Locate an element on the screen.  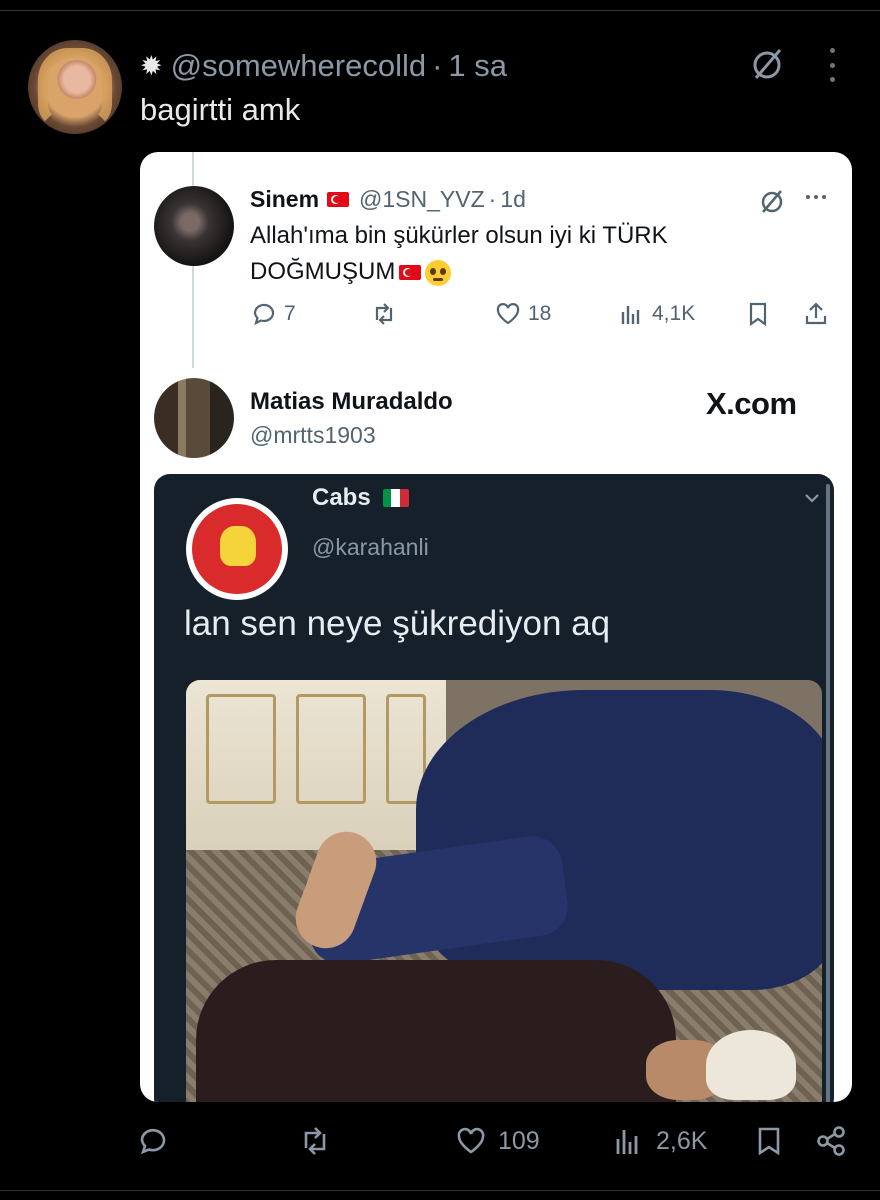
quoted-author-name: Sinem is located at coordinates (285, 199).